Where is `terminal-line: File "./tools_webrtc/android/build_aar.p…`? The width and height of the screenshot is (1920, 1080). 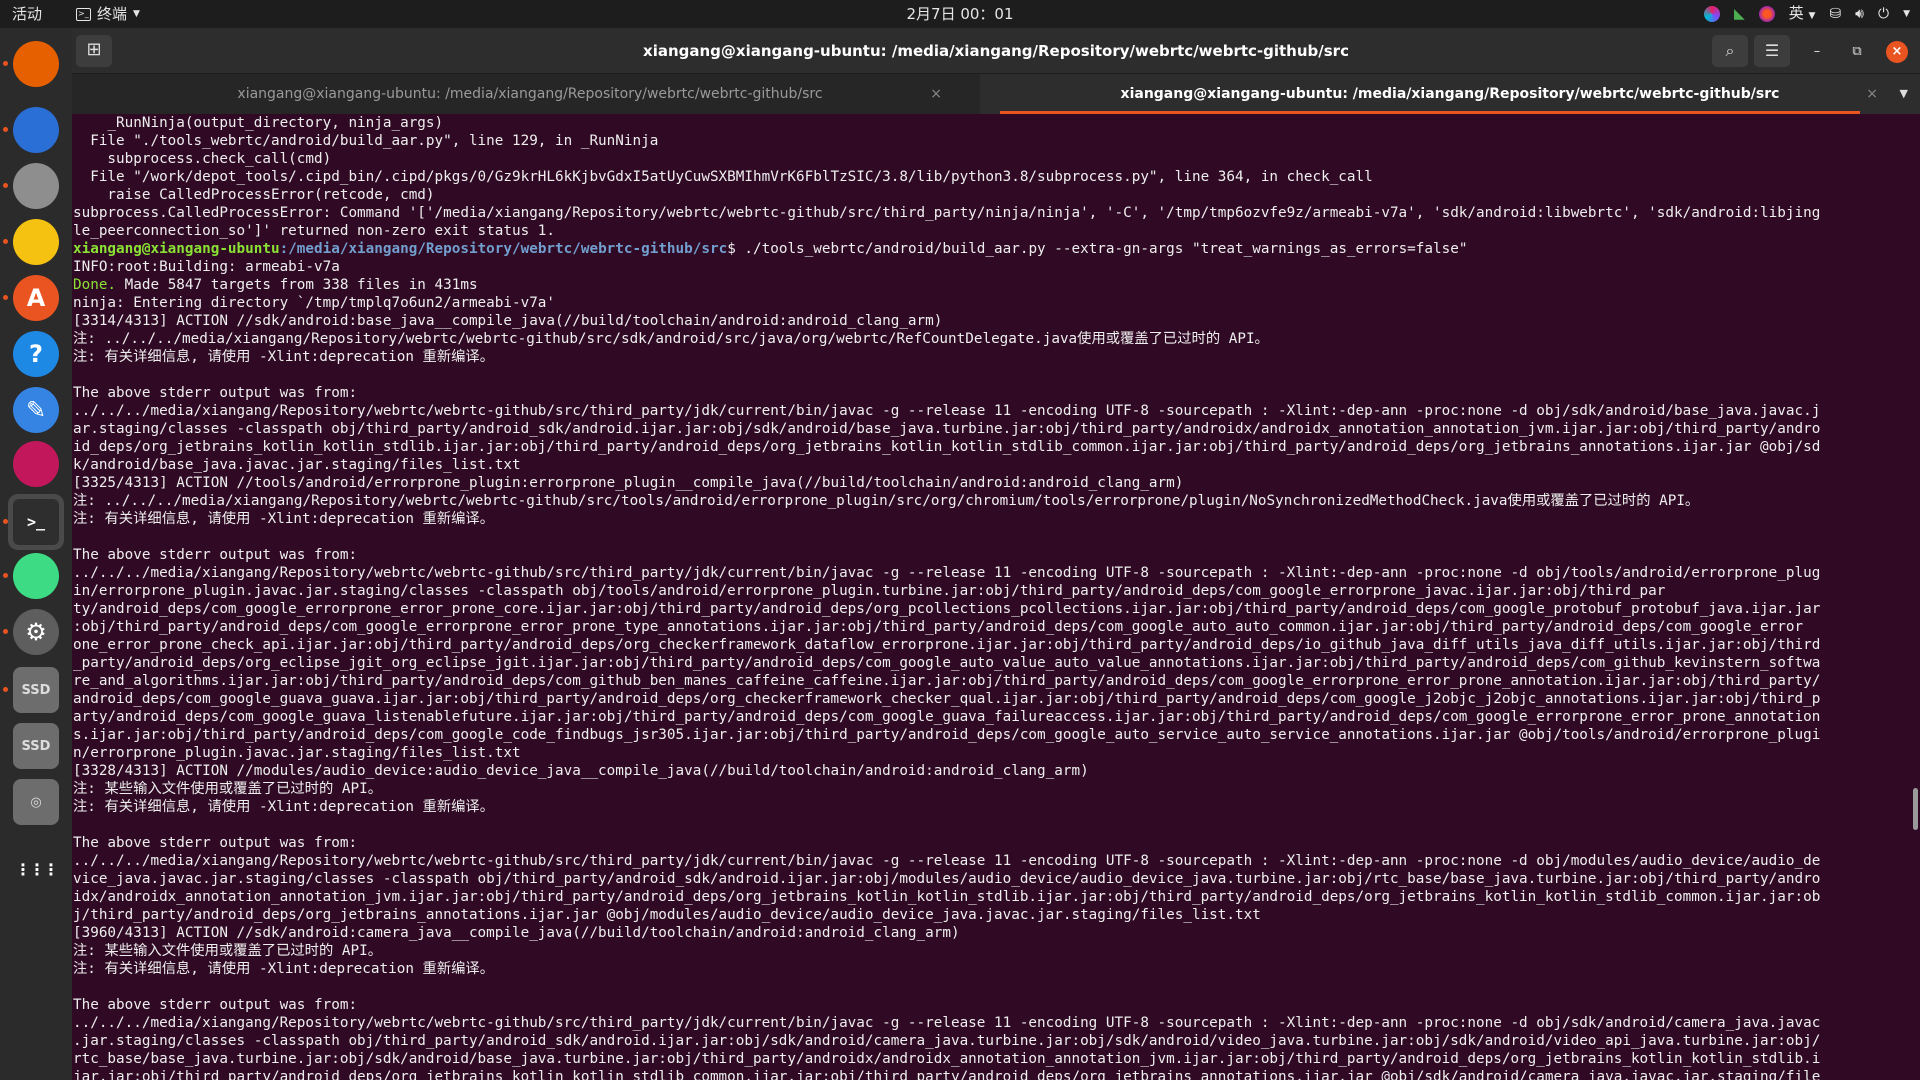 terminal-line: File "./tools_webrtc/android/build_aar.p… is located at coordinates (366, 141).